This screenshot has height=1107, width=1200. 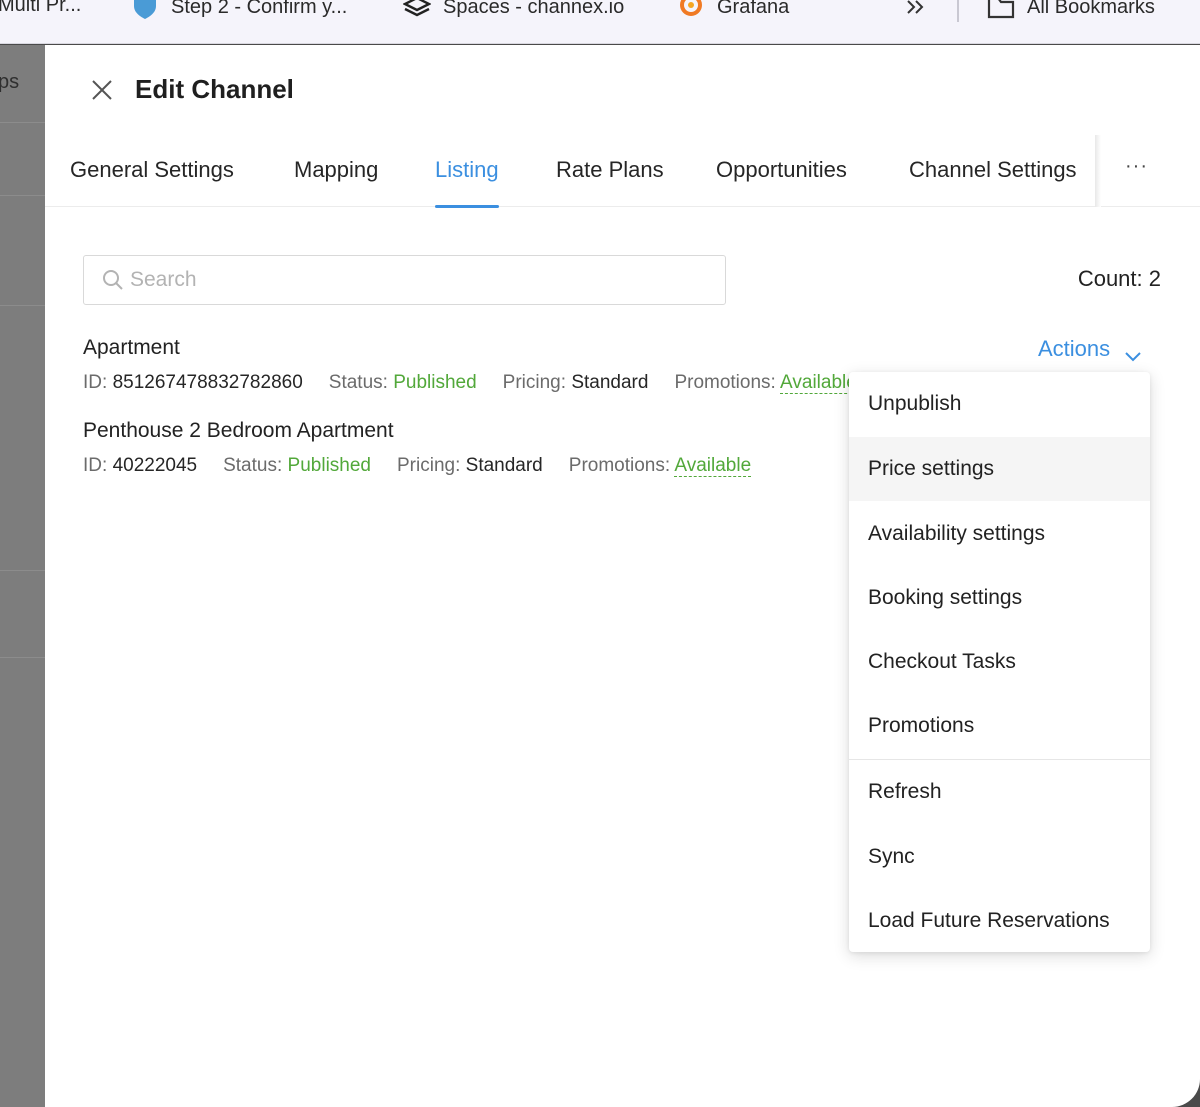 What do you see at coordinates (958, 11) in the screenshot?
I see `bookmarks-separator` at bounding box center [958, 11].